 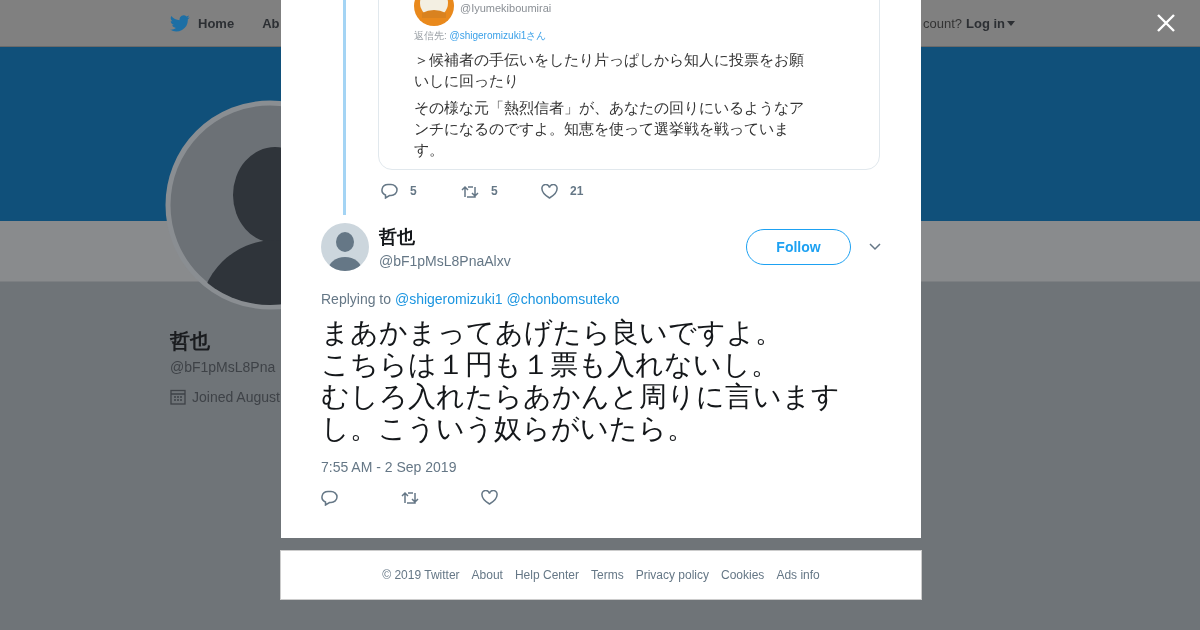 What do you see at coordinates (397, 237) in the screenshot?
I see `author-name: 哲也` at bounding box center [397, 237].